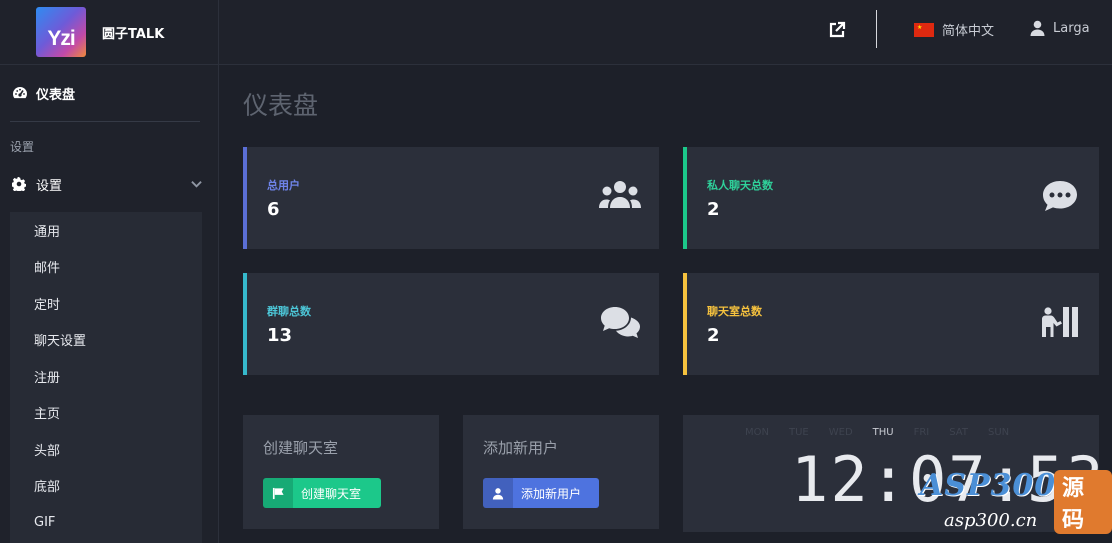 This screenshot has width=1112, height=543. I want to click on sidebar-item-settings: 设置, so click(109, 184).